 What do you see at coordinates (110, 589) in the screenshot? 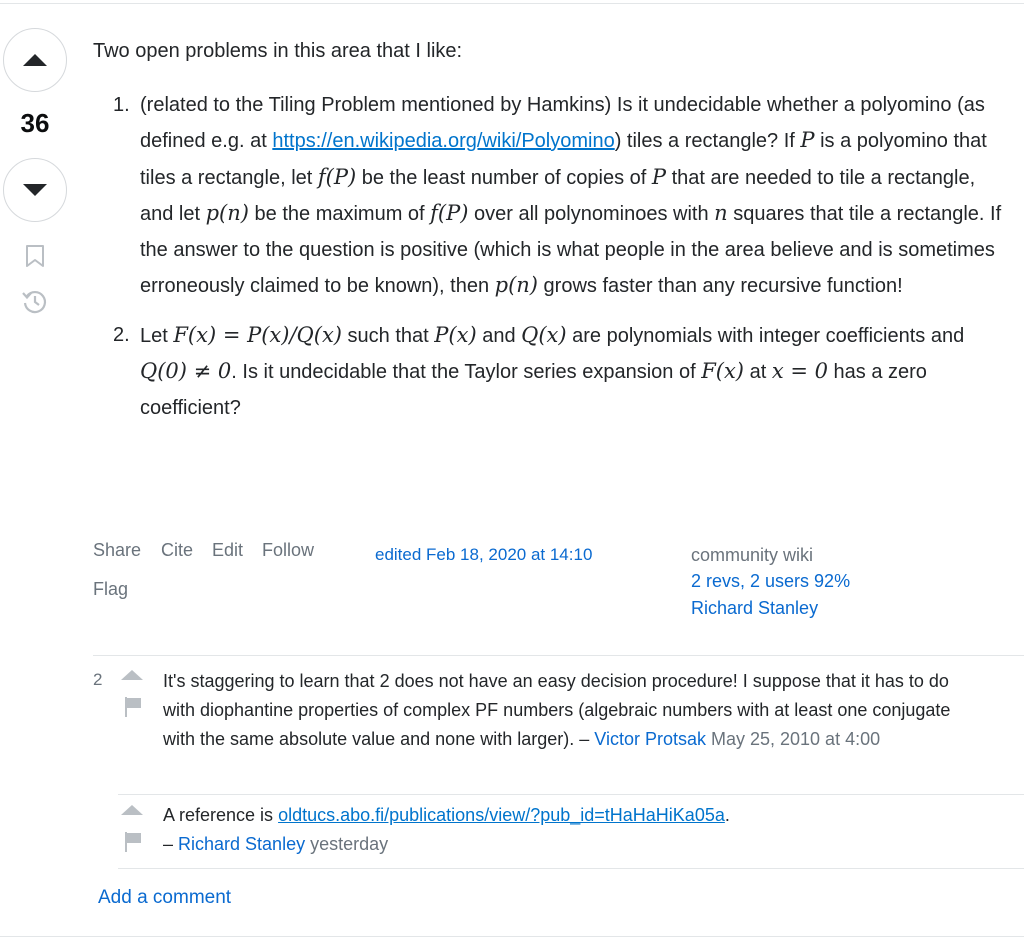
I see `flag-link: Flag` at bounding box center [110, 589].